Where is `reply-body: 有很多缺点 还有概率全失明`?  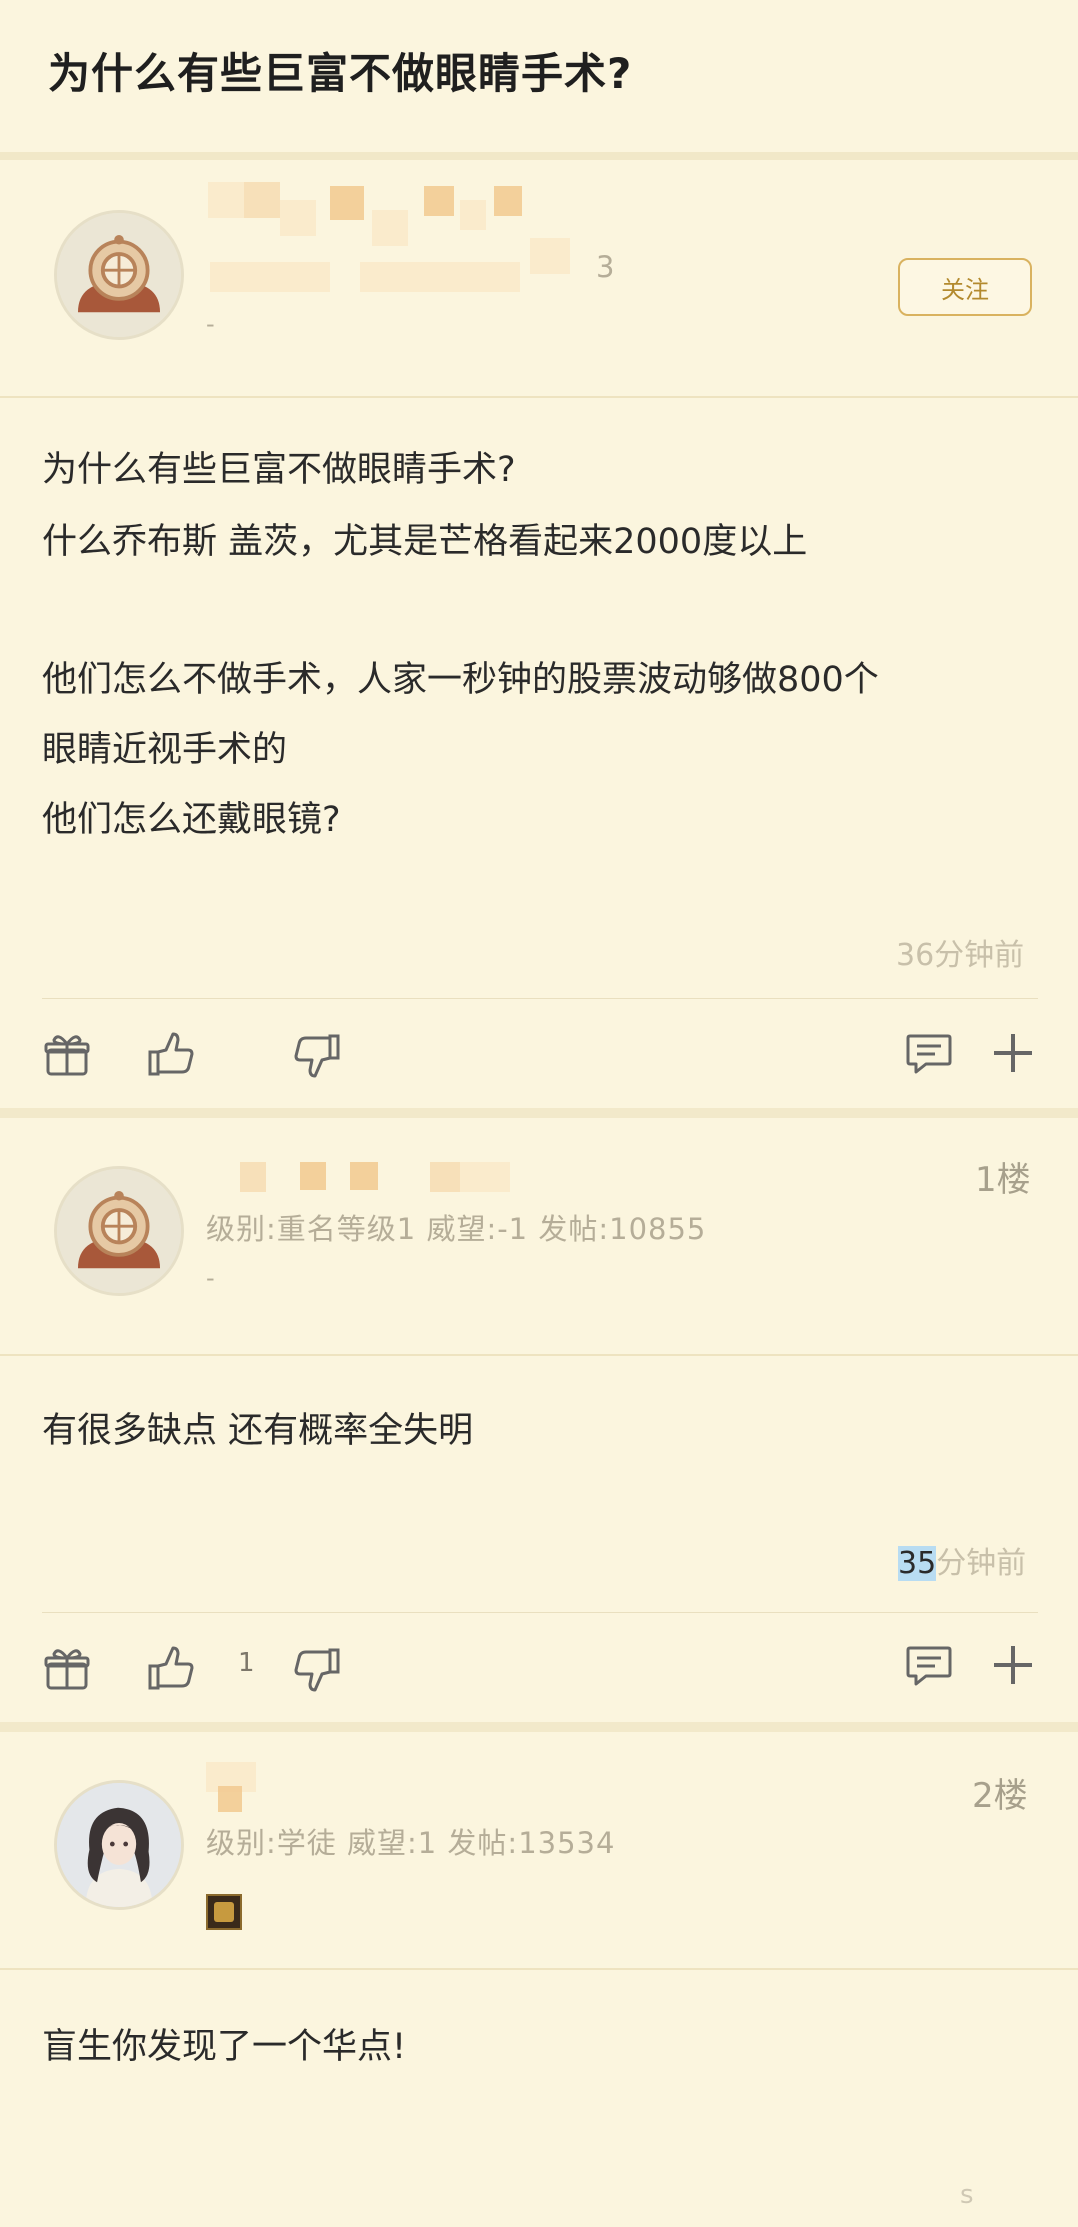 reply-body: 有很多缺点 还有概率全失明 is located at coordinates (258, 1431).